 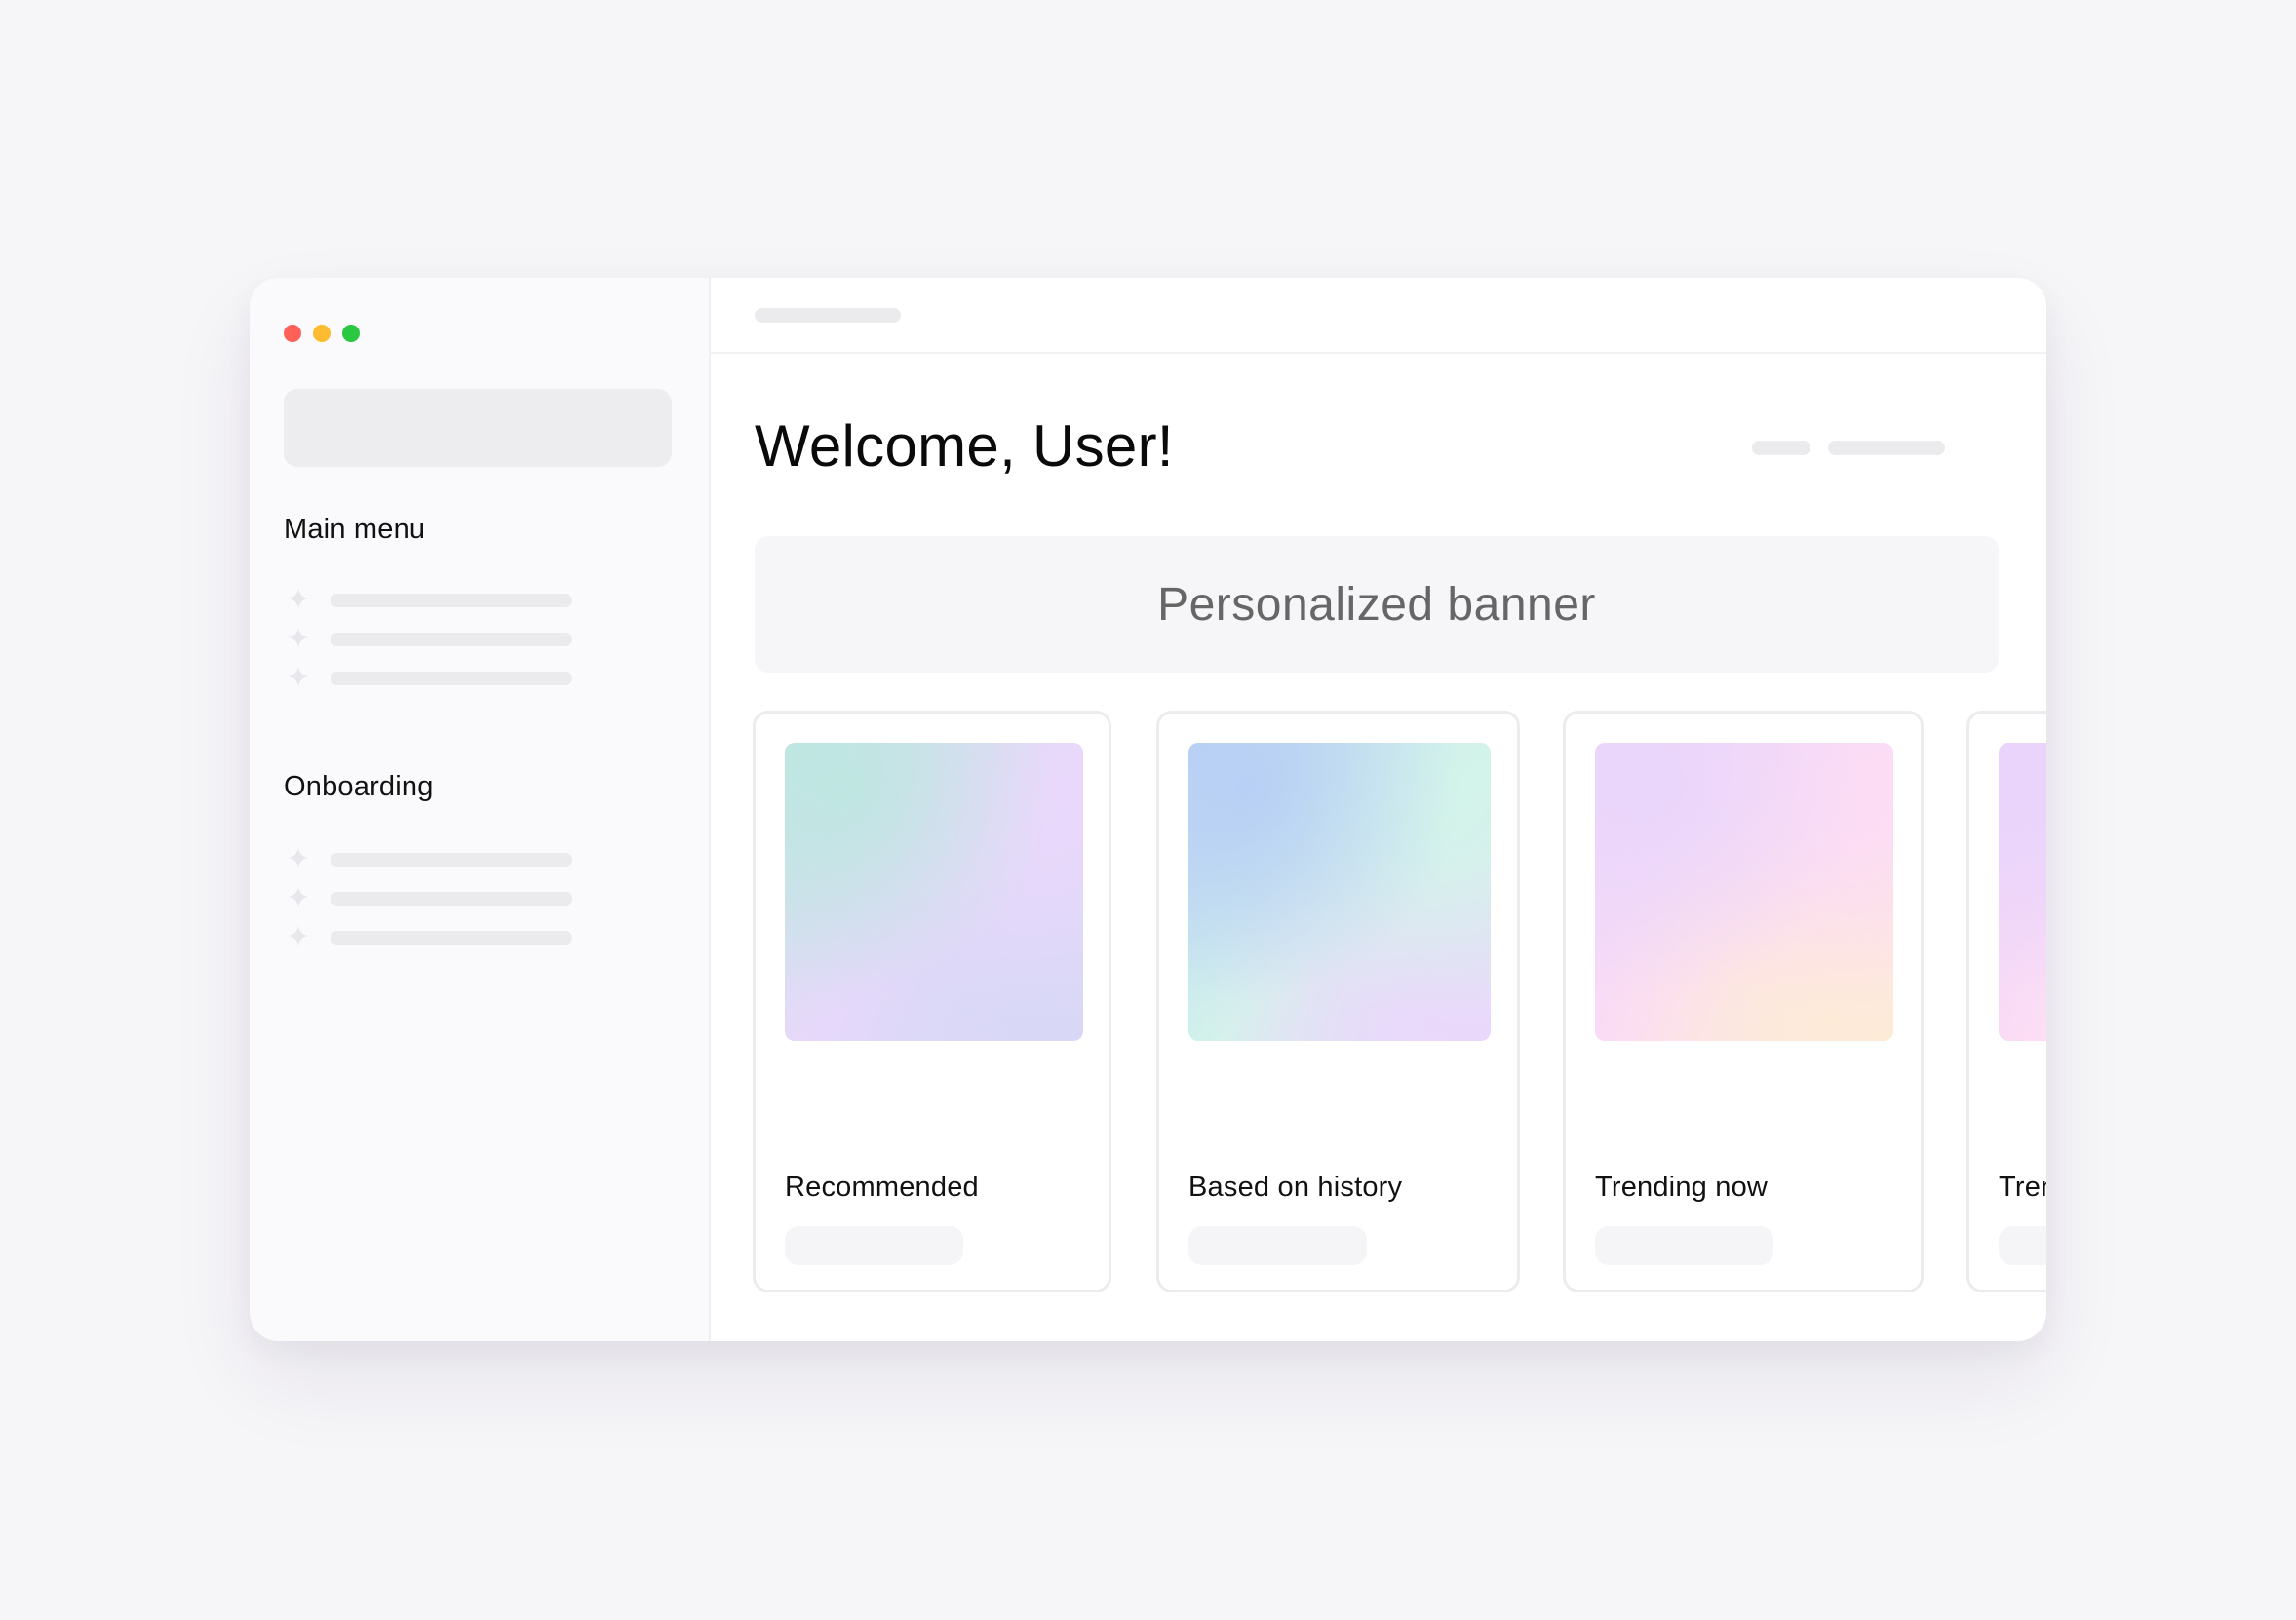 I want to click on content-card-trending-now: Trending now, so click(x=1743, y=1001).